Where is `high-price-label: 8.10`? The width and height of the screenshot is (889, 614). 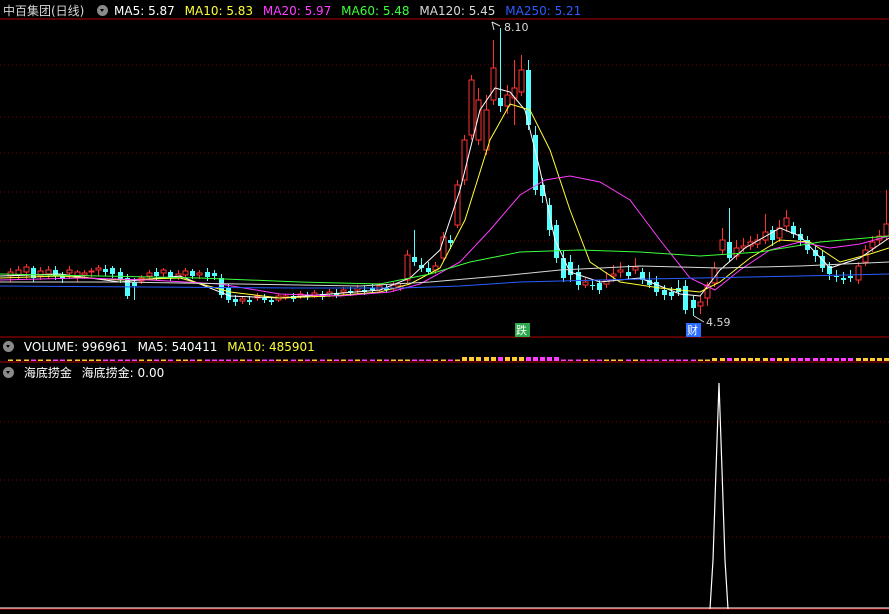 high-price-label: 8.10 is located at coordinates (516, 27).